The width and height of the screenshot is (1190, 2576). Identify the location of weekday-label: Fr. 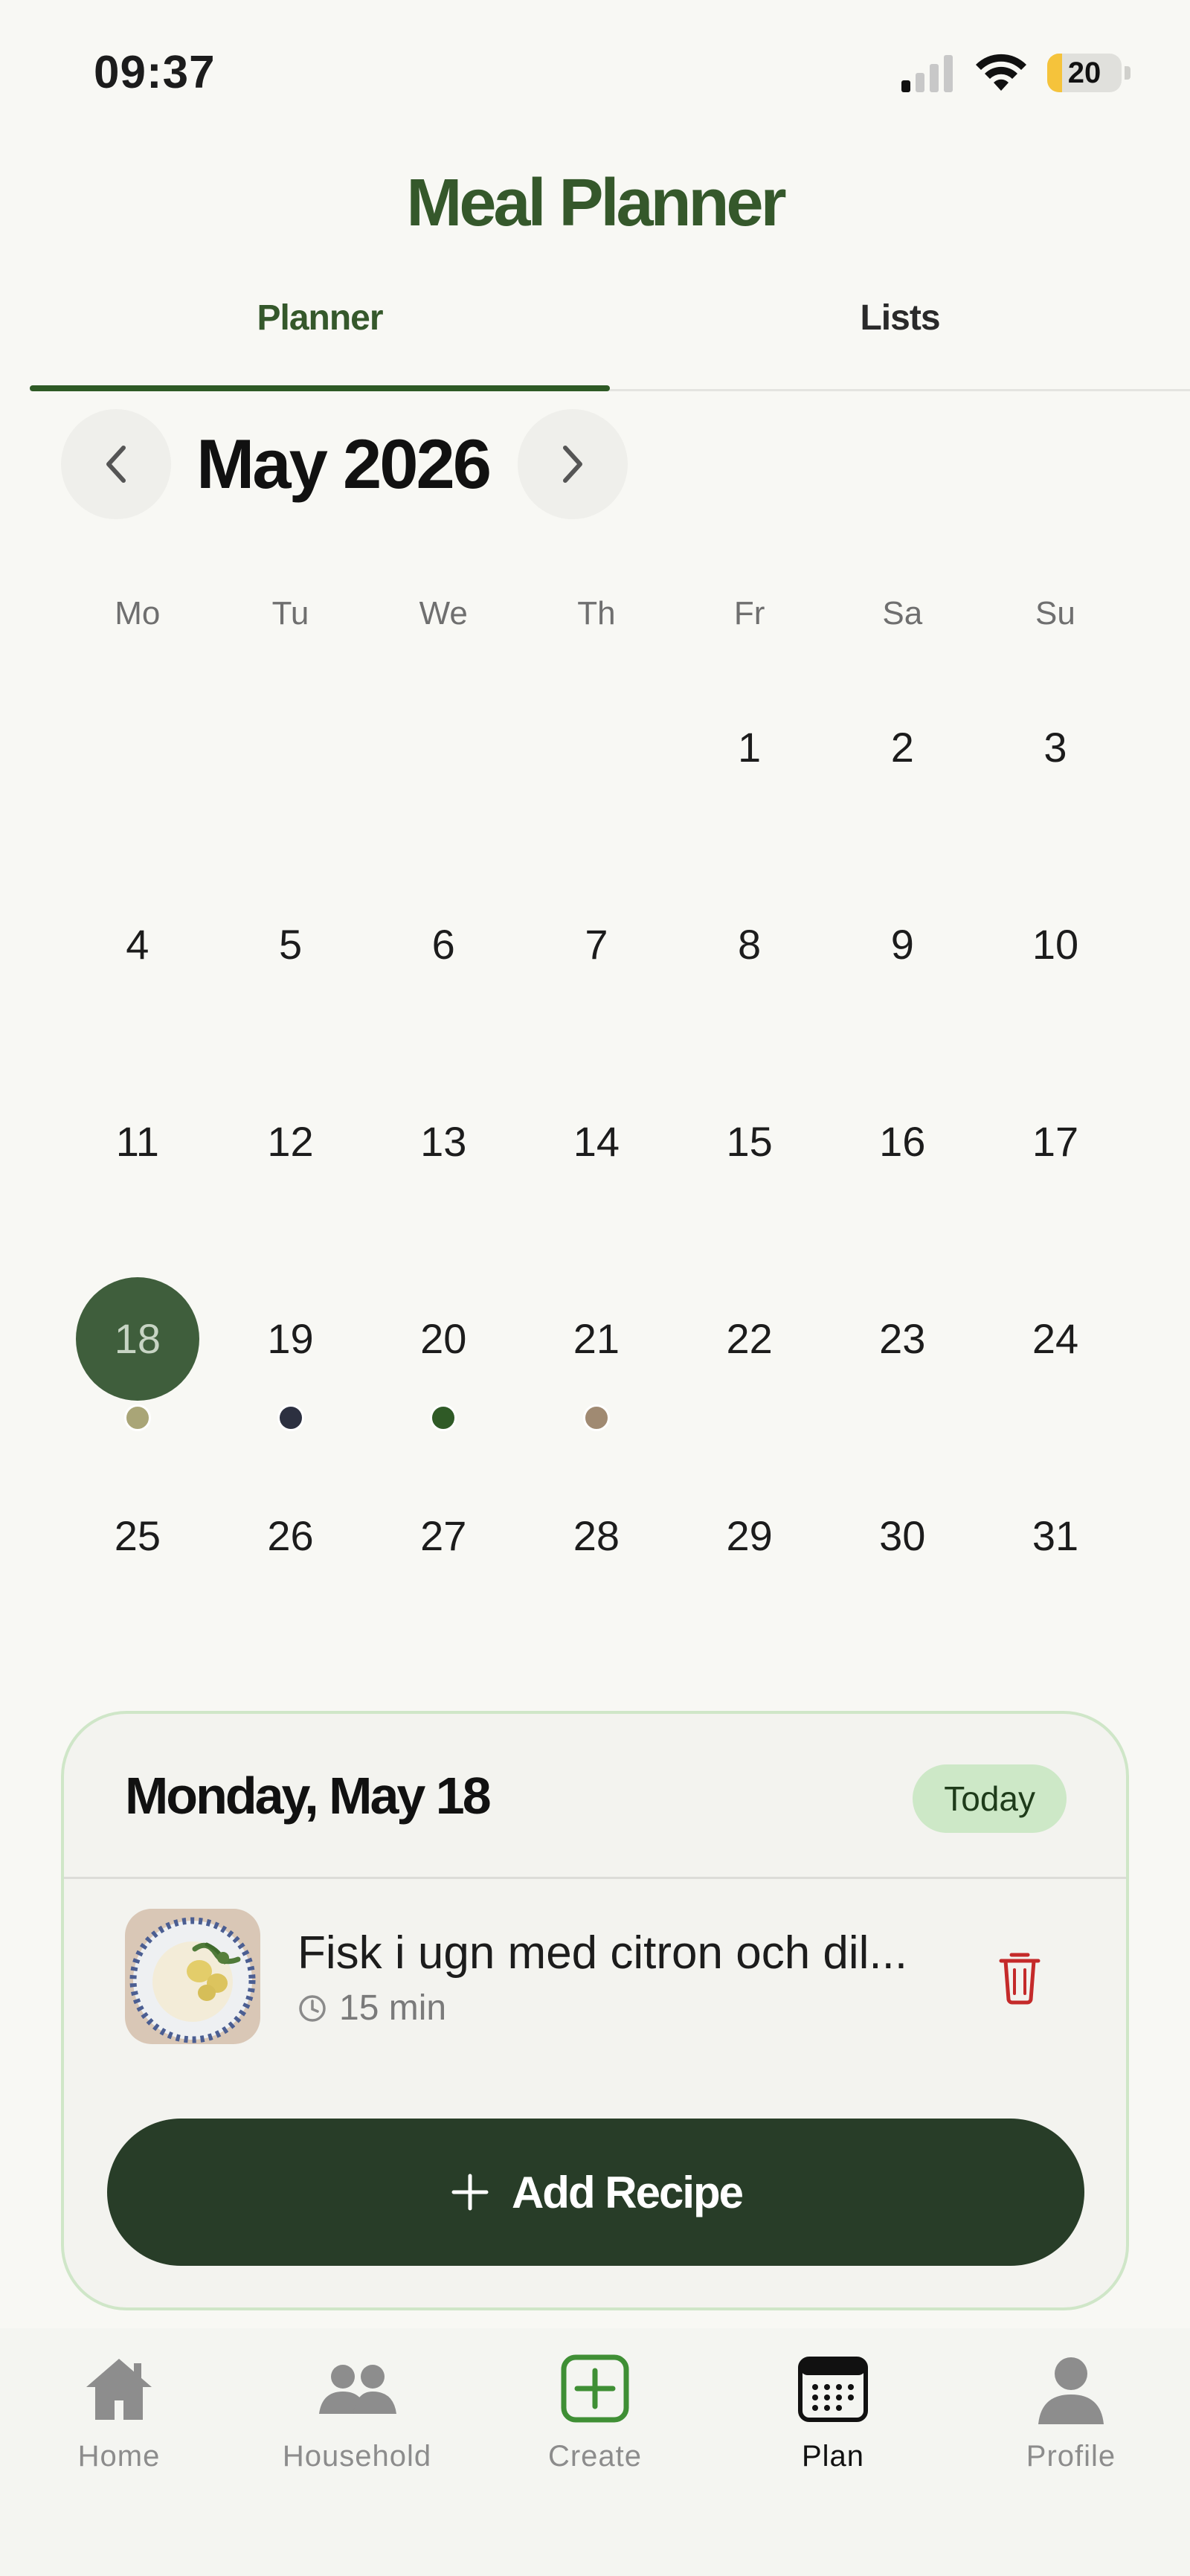
(749, 613).